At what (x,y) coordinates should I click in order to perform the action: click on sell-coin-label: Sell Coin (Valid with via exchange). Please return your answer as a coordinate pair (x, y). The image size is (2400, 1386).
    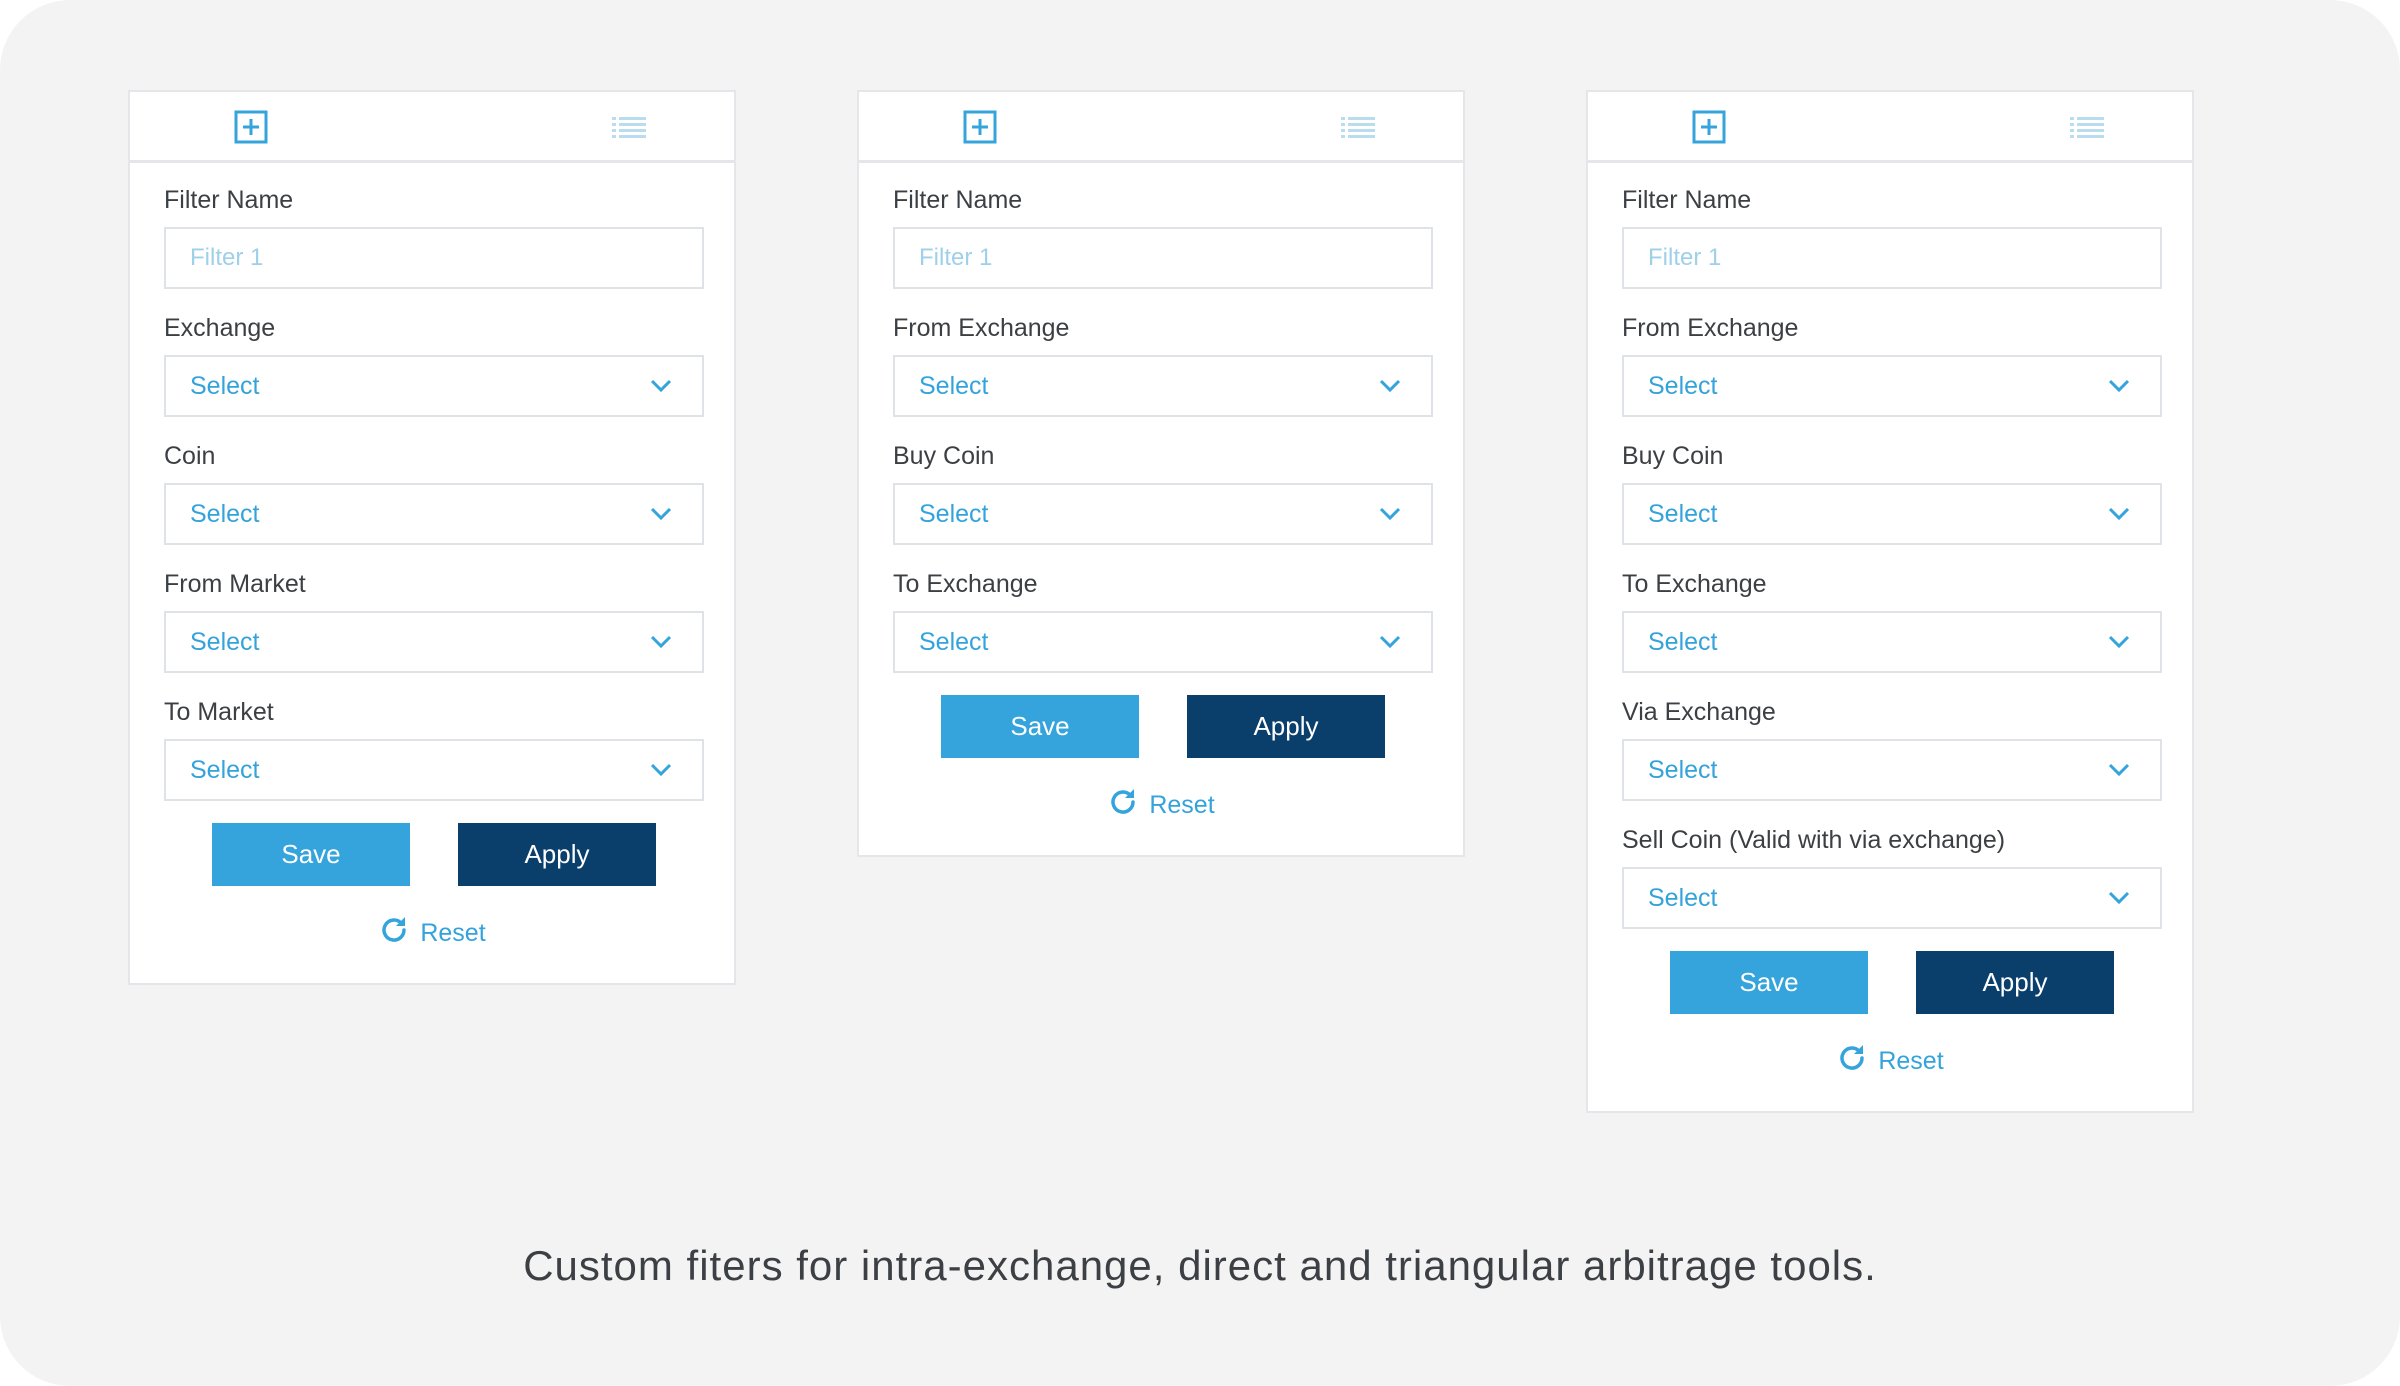
    Looking at the image, I should click on (1814, 840).